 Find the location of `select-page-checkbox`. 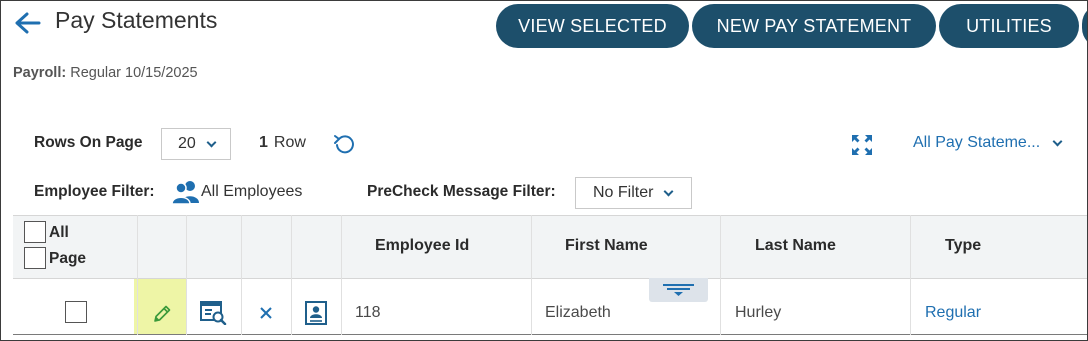

select-page-checkbox is located at coordinates (35, 258).